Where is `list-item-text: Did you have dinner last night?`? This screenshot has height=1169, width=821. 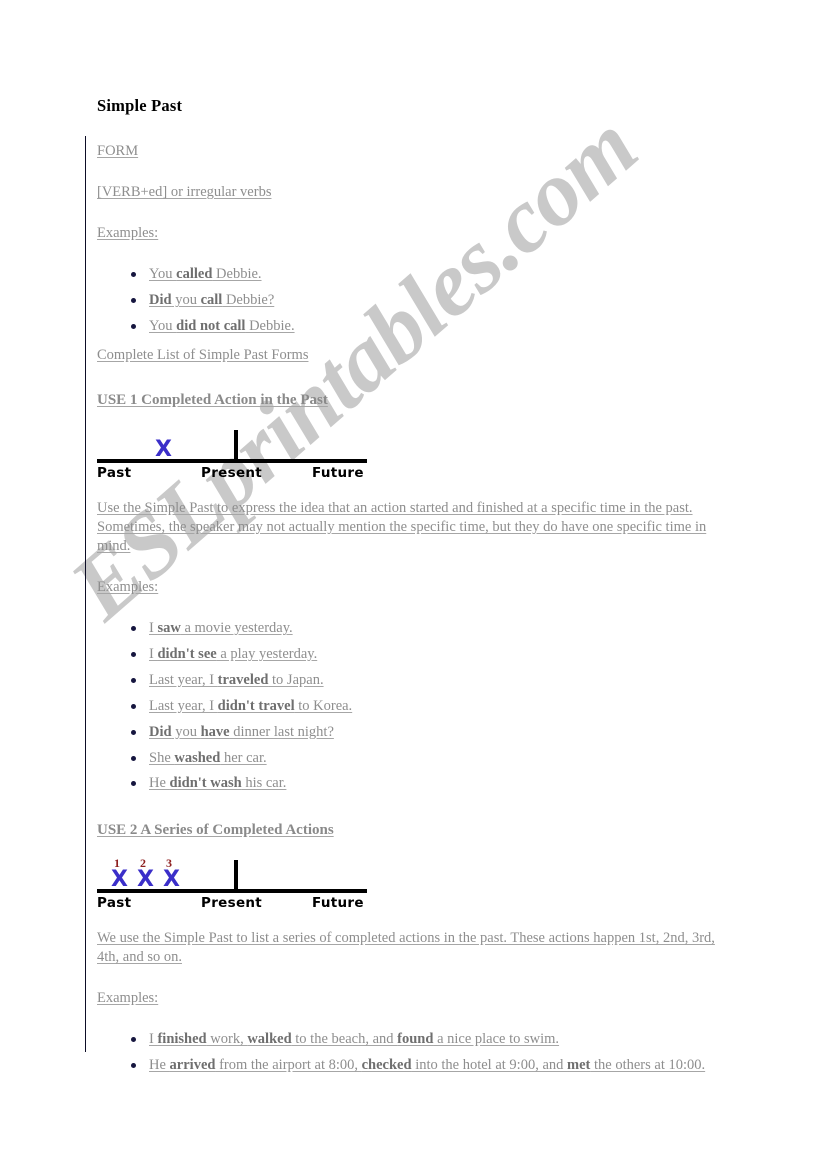
list-item-text: Did you have dinner last night? is located at coordinates (241, 731).